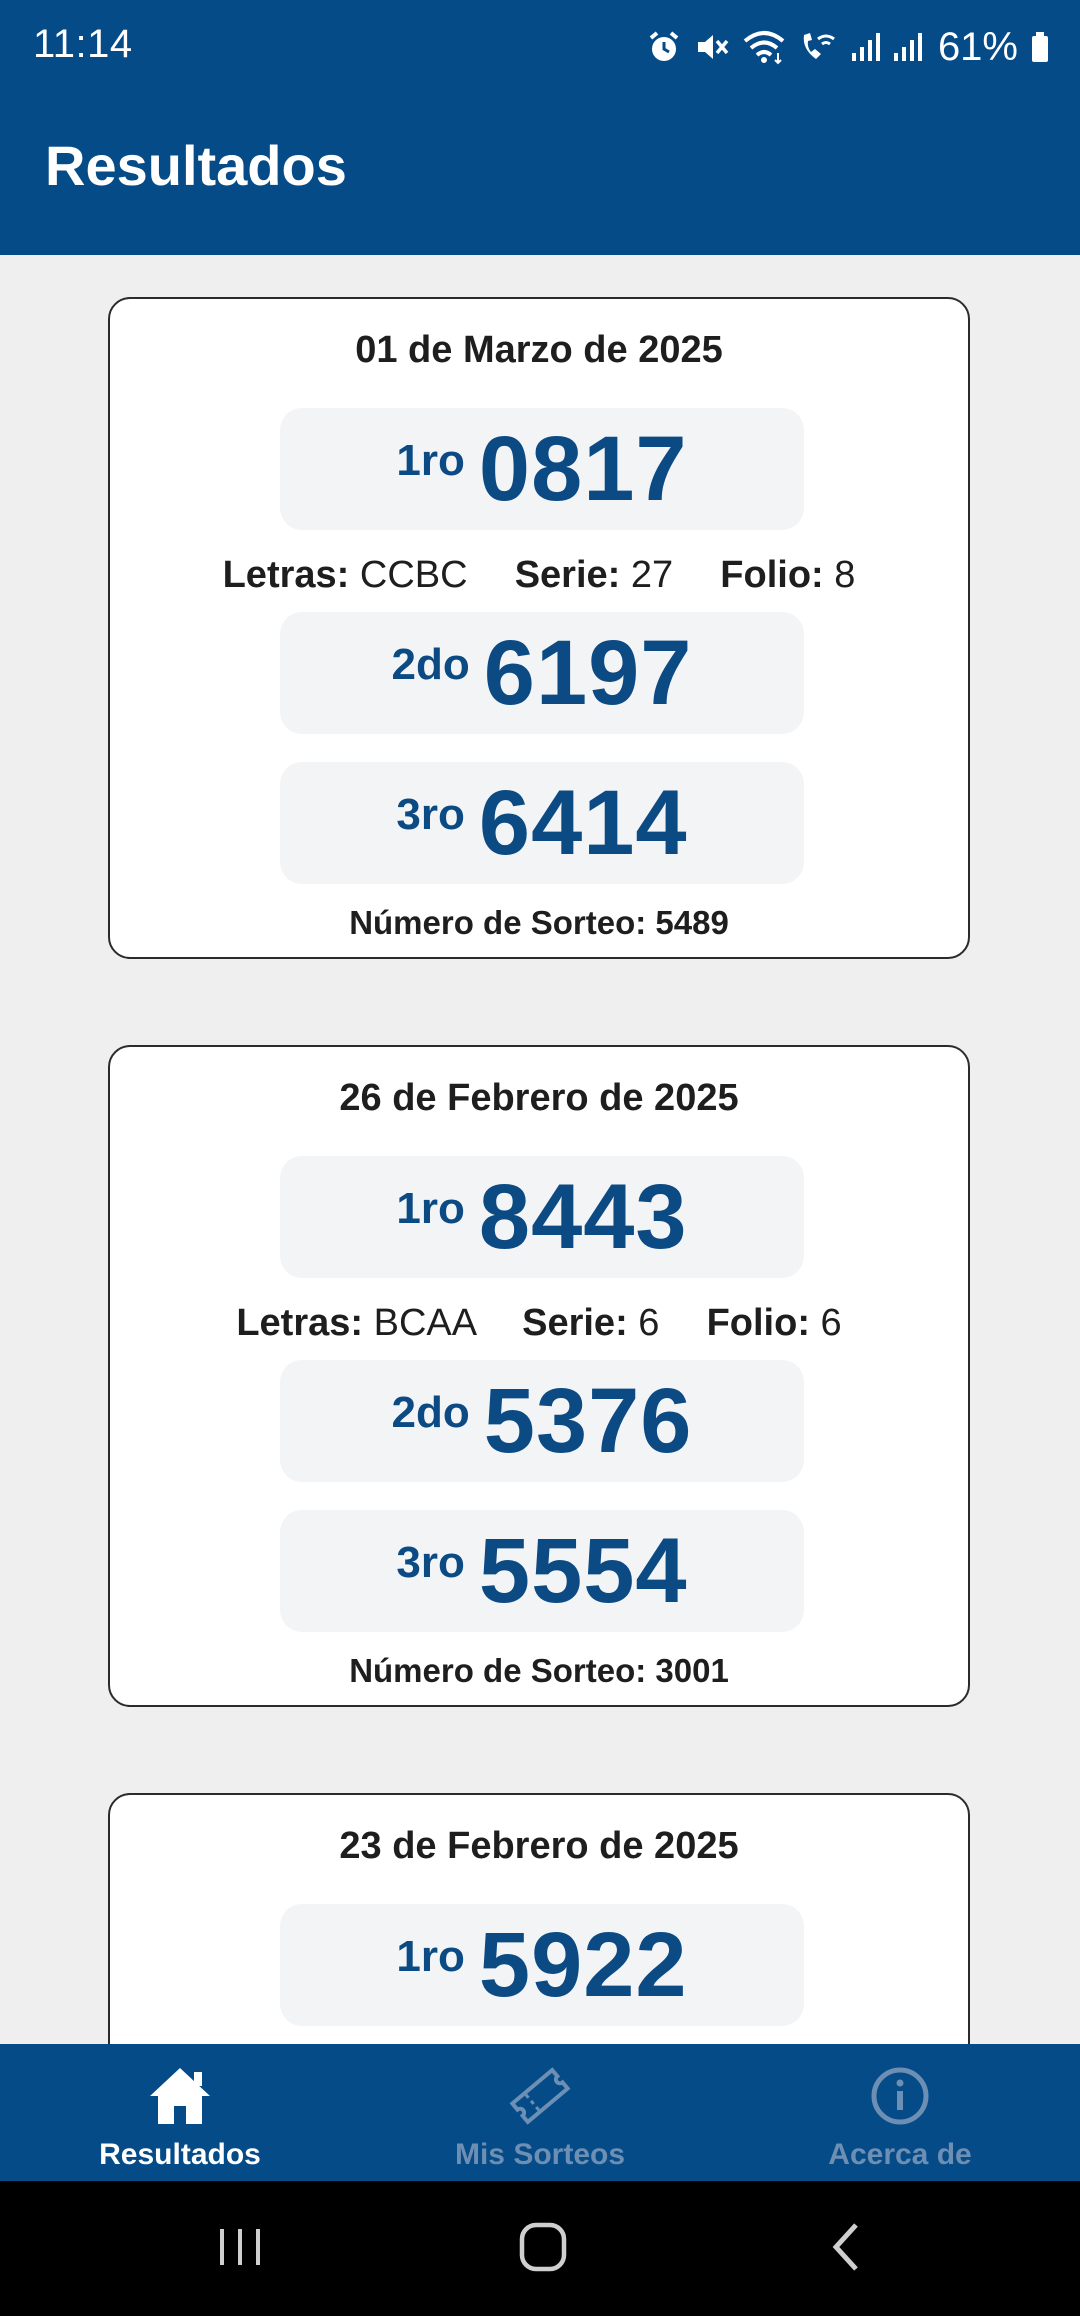 This screenshot has height=2316, width=1080. I want to click on first-prize: 1ro 0817, so click(542, 469).